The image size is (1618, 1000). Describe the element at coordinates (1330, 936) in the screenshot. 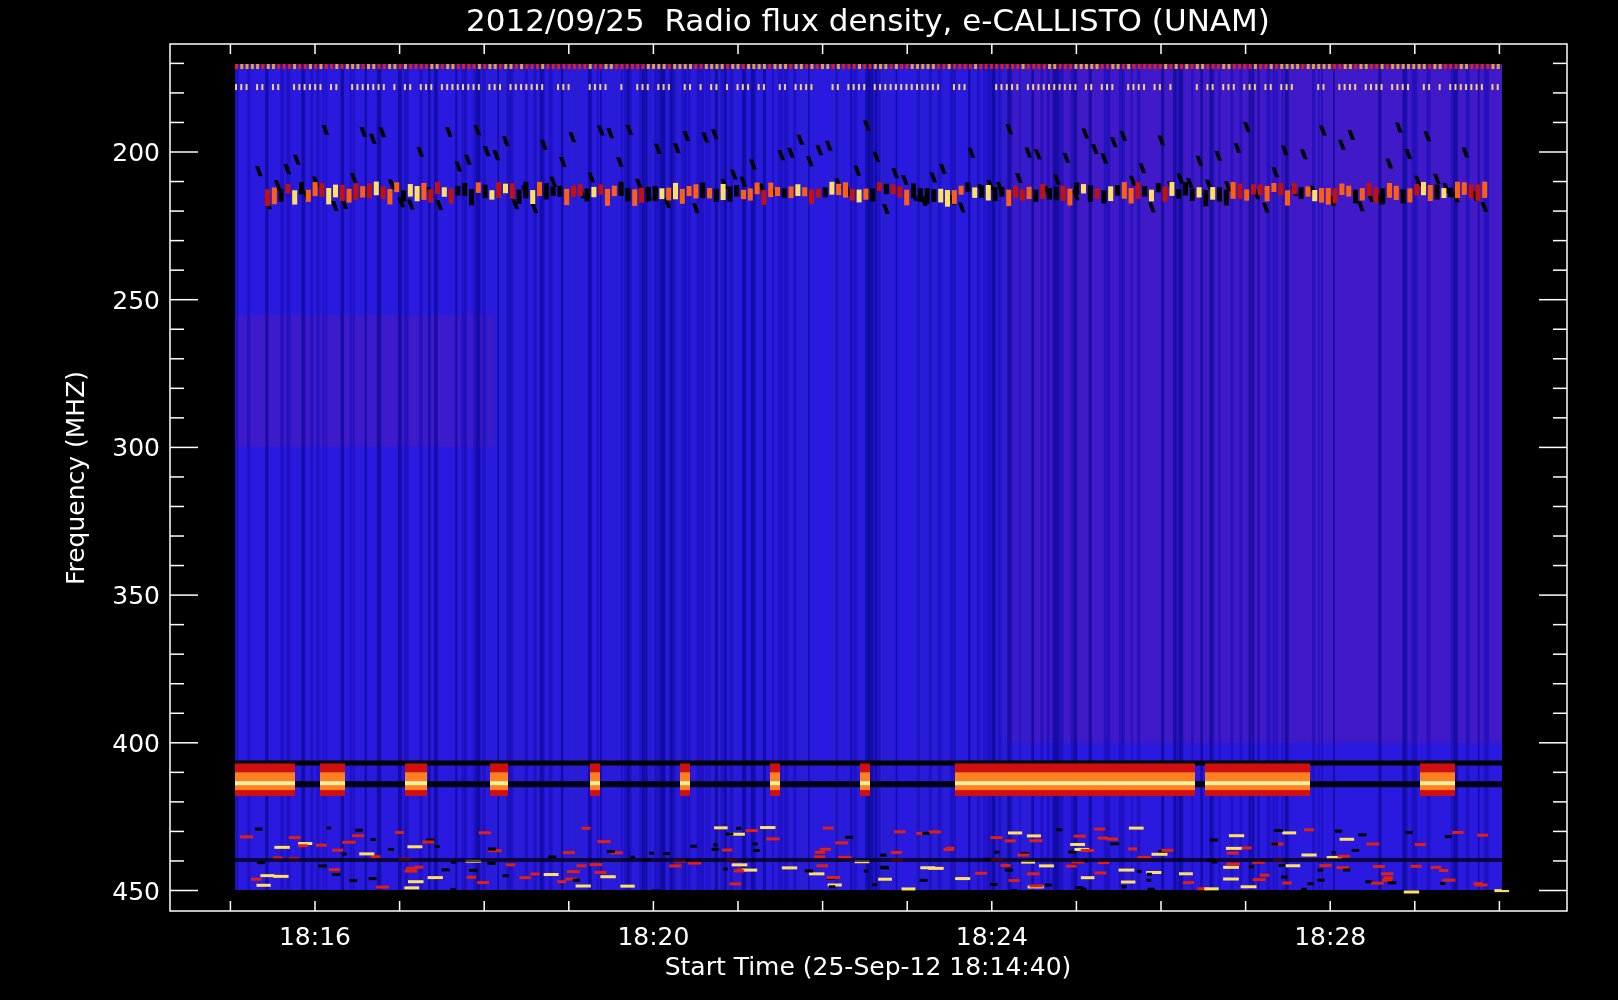

I see `x-tick-label: 18:28` at that location.